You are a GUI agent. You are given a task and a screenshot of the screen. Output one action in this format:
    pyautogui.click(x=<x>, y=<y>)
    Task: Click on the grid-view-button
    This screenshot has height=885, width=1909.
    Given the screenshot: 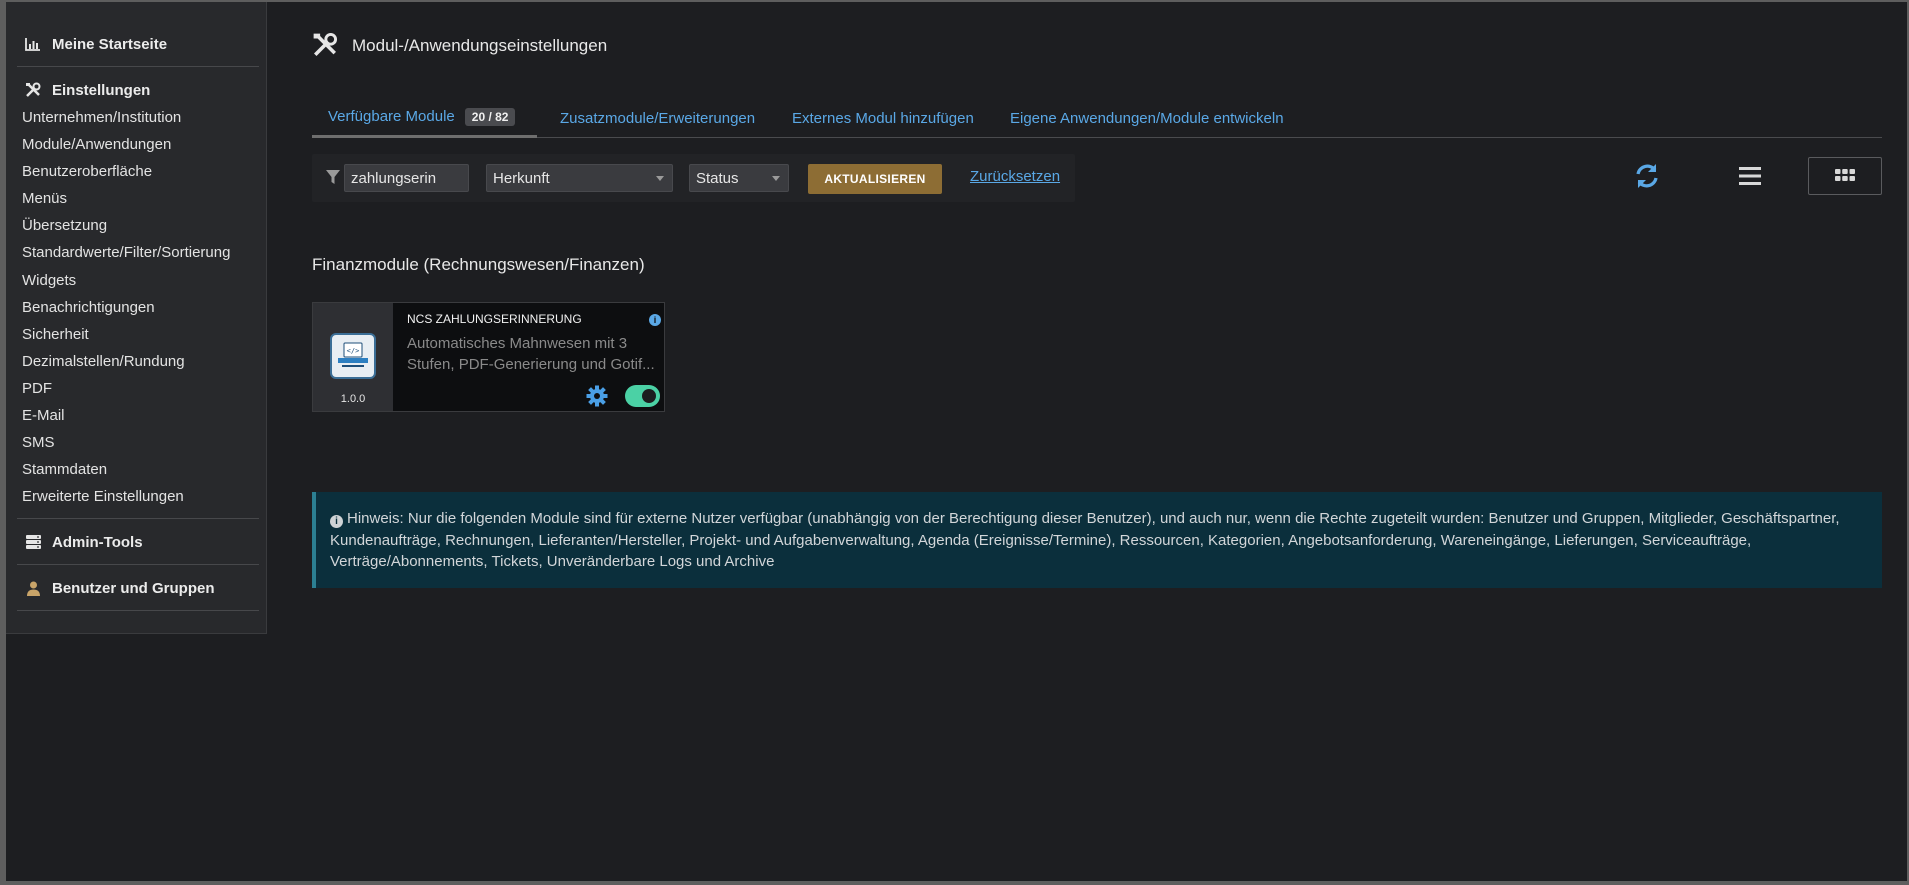 What is the action you would take?
    pyautogui.click(x=1845, y=176)
    